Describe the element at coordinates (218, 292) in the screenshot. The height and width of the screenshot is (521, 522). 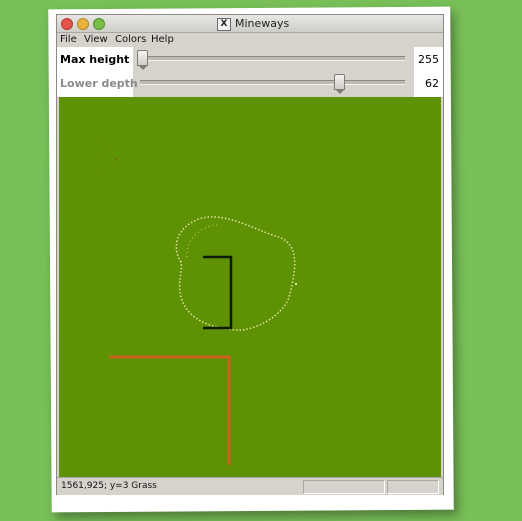
I see `black-structure` at that location.